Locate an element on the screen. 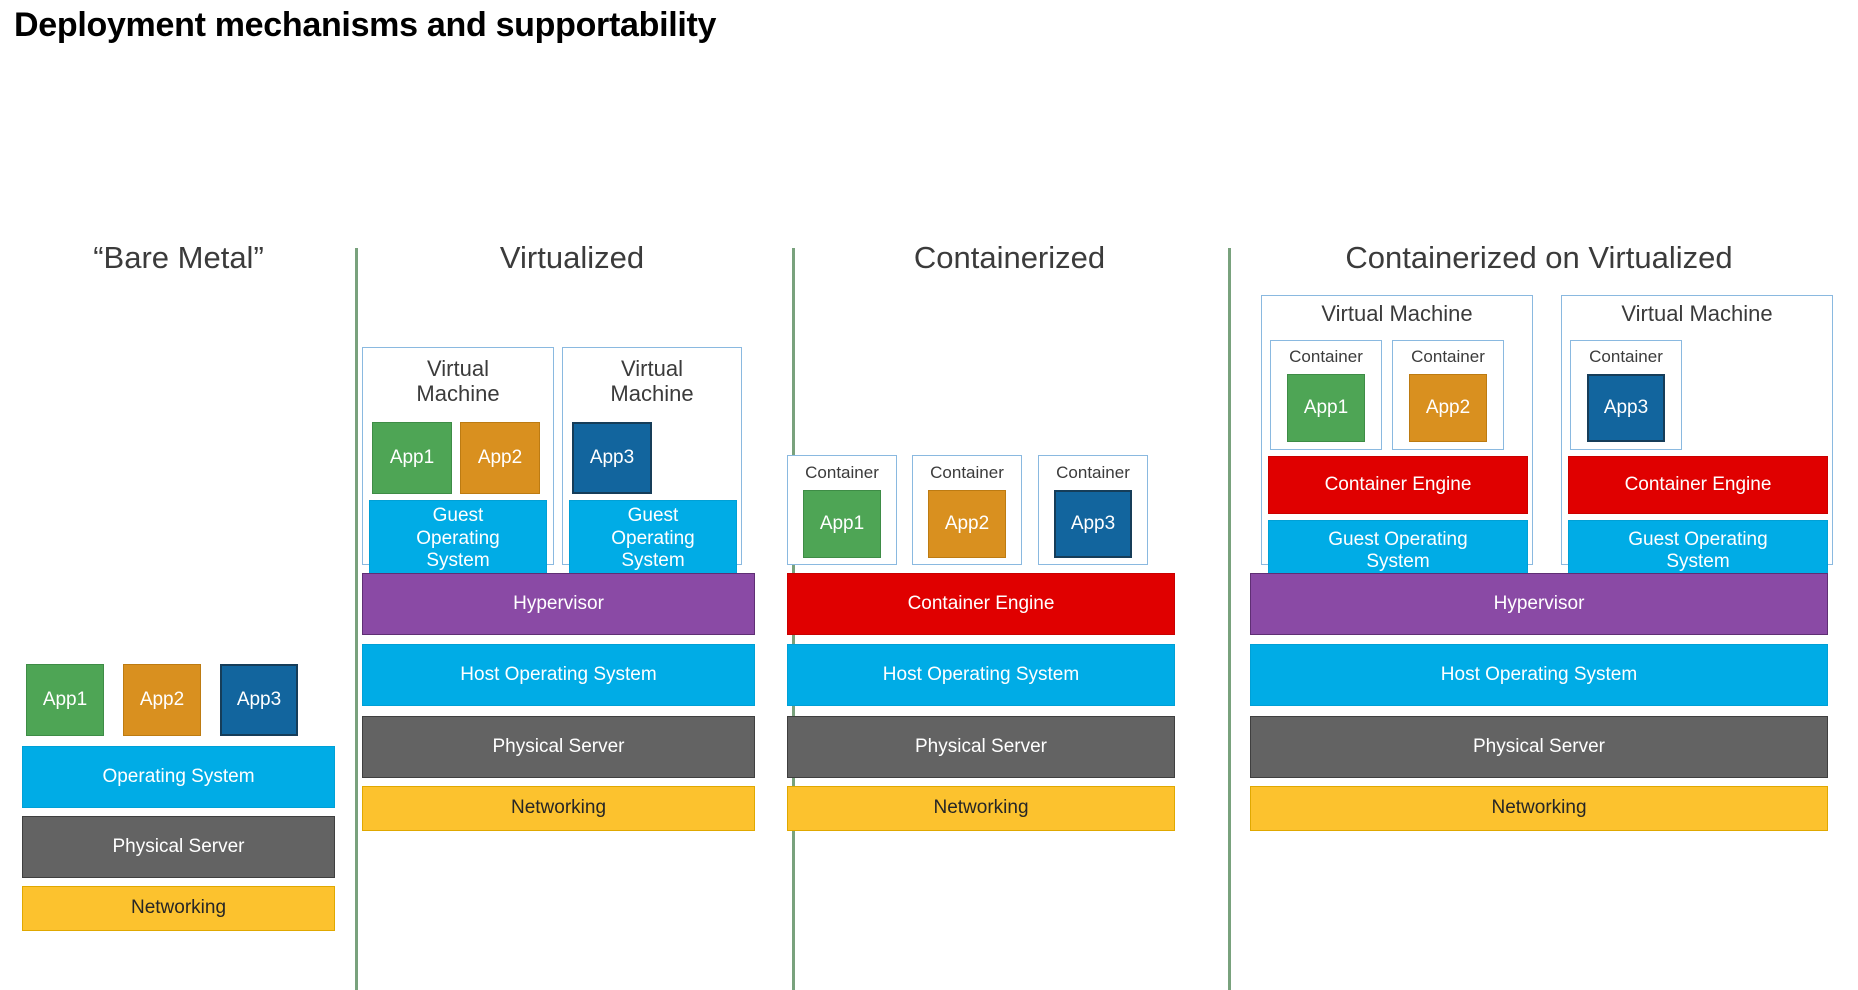 Image resolution: width=1858 pixels, height=990 pixels. column-header-containerized: Containerized is located at coordinates (1009, 257).